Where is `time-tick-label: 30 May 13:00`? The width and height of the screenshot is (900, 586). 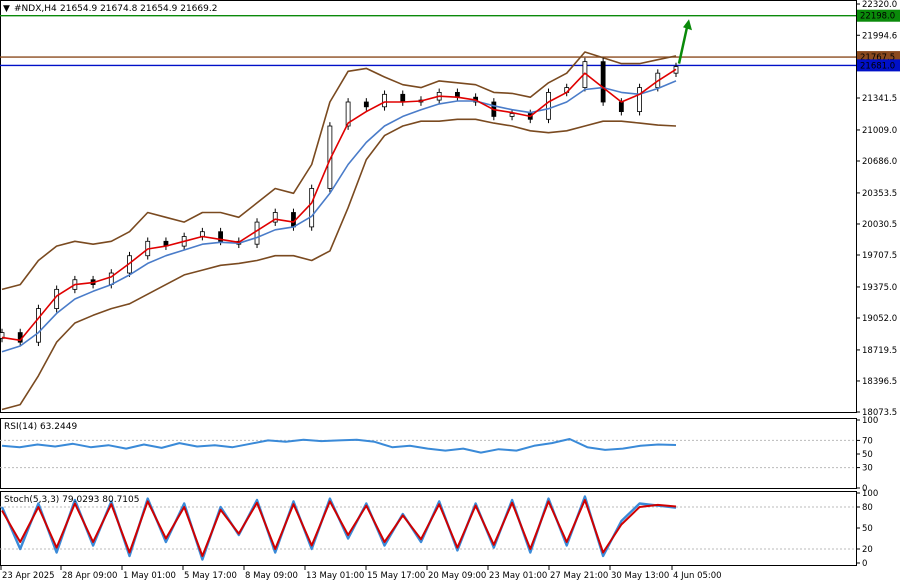 time-tick-label: 30 May 13:00 is located at coordinates (640, 576).